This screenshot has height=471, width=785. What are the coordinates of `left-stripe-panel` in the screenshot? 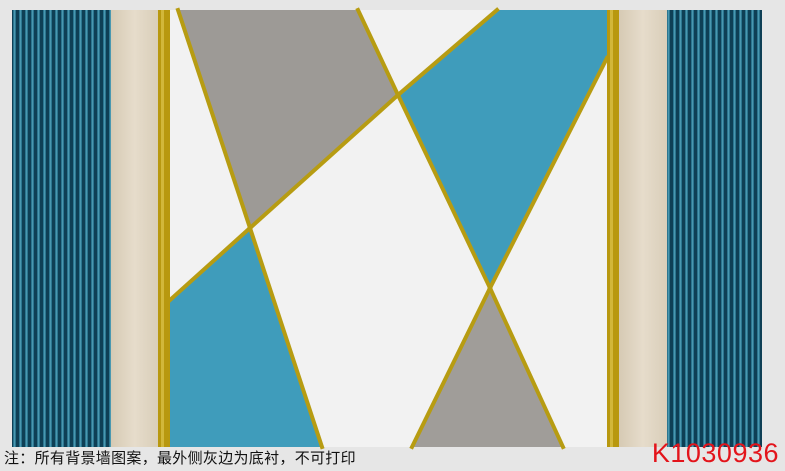 It's located at (61, 228).